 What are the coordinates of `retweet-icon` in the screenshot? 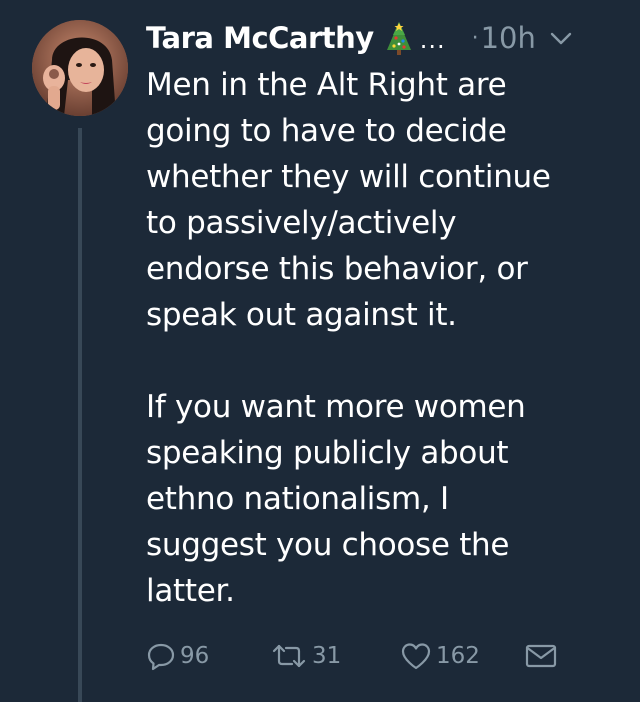 It's located at (289, 656).